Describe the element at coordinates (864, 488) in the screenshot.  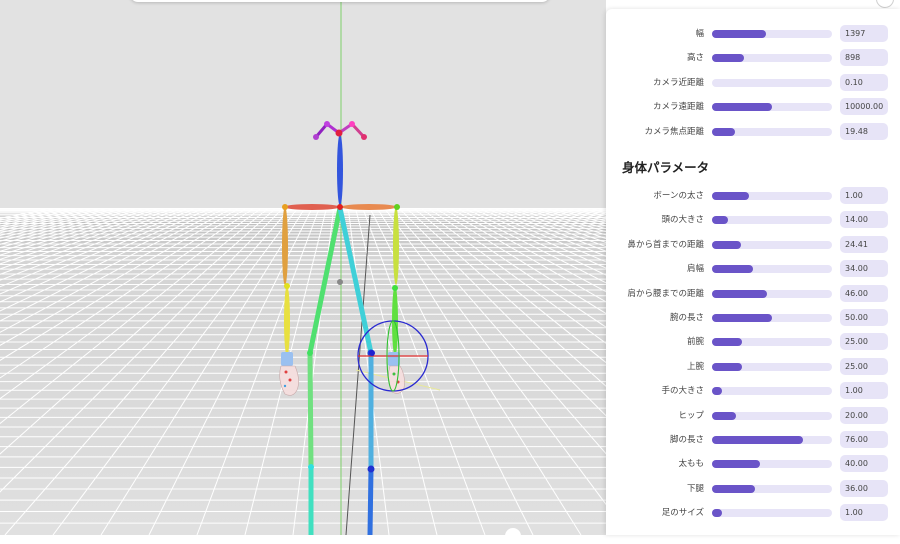
I see `param-value-input: 36.00` at that location.